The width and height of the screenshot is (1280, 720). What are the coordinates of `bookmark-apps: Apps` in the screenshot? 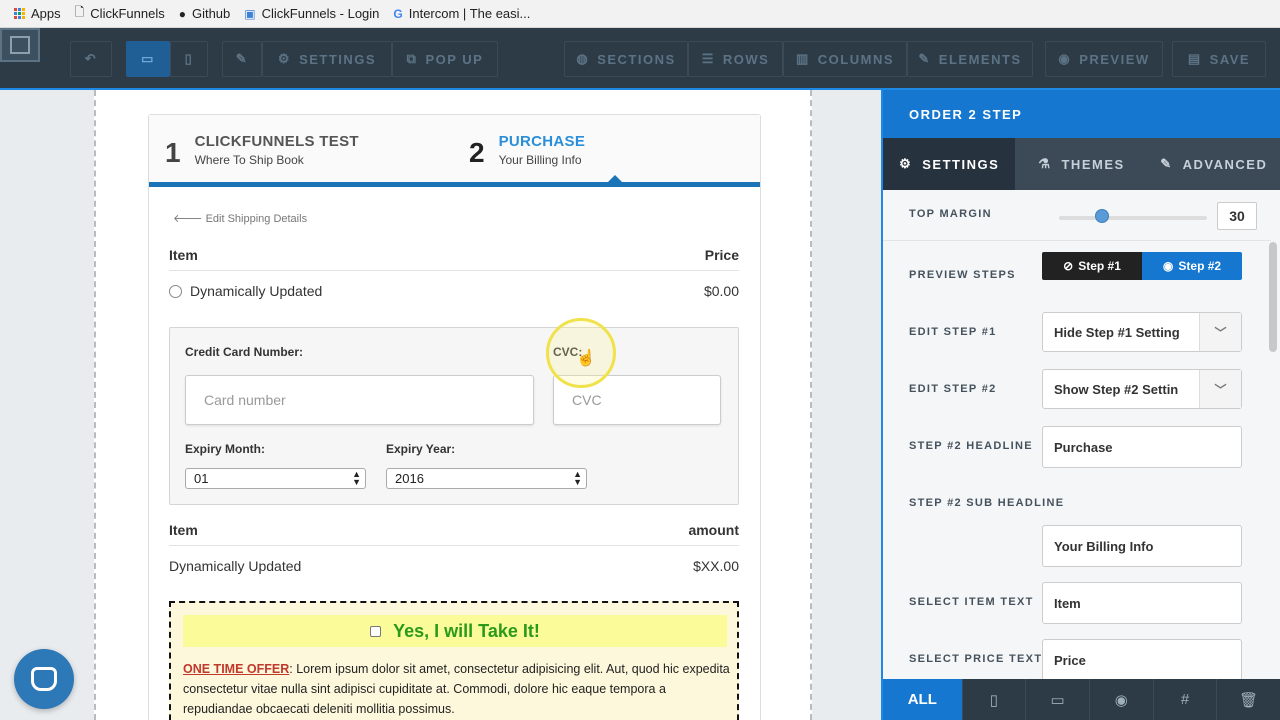 It's located at (37, 13).